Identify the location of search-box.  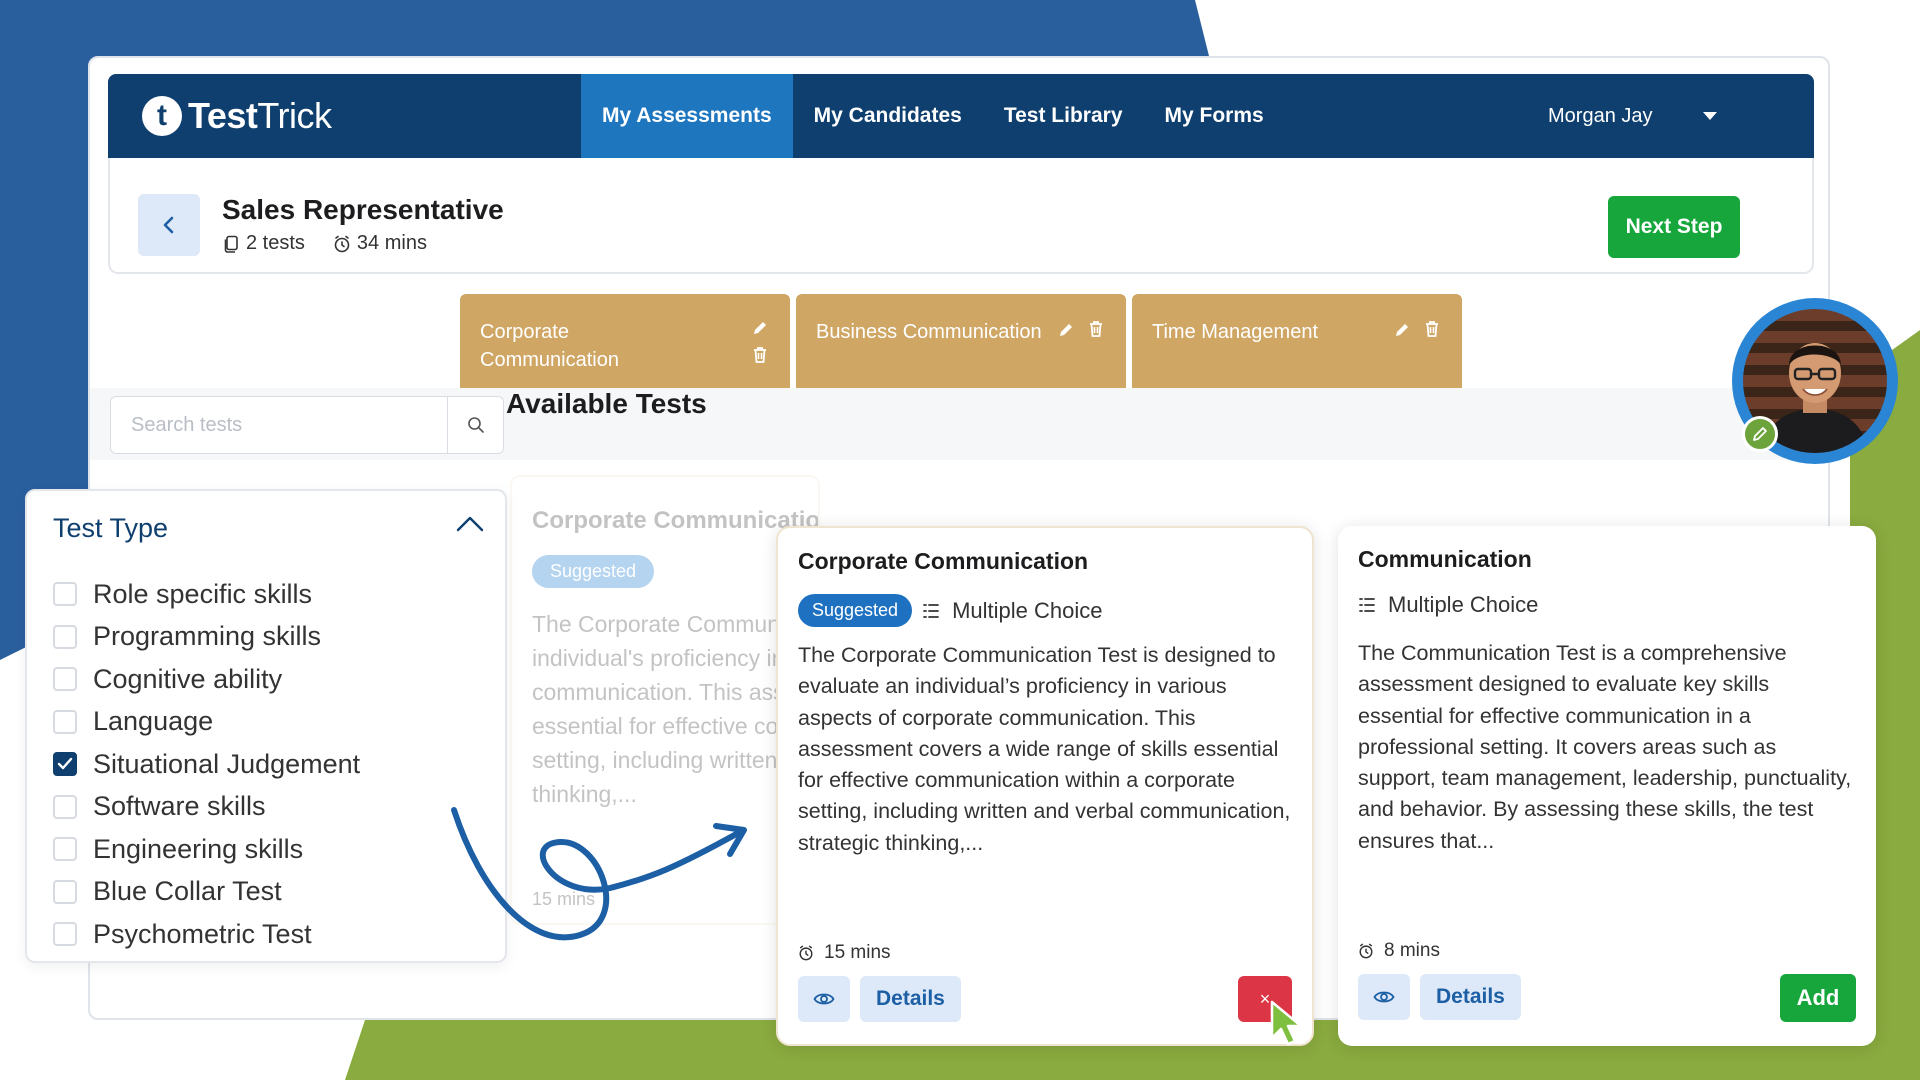
(307, 425).